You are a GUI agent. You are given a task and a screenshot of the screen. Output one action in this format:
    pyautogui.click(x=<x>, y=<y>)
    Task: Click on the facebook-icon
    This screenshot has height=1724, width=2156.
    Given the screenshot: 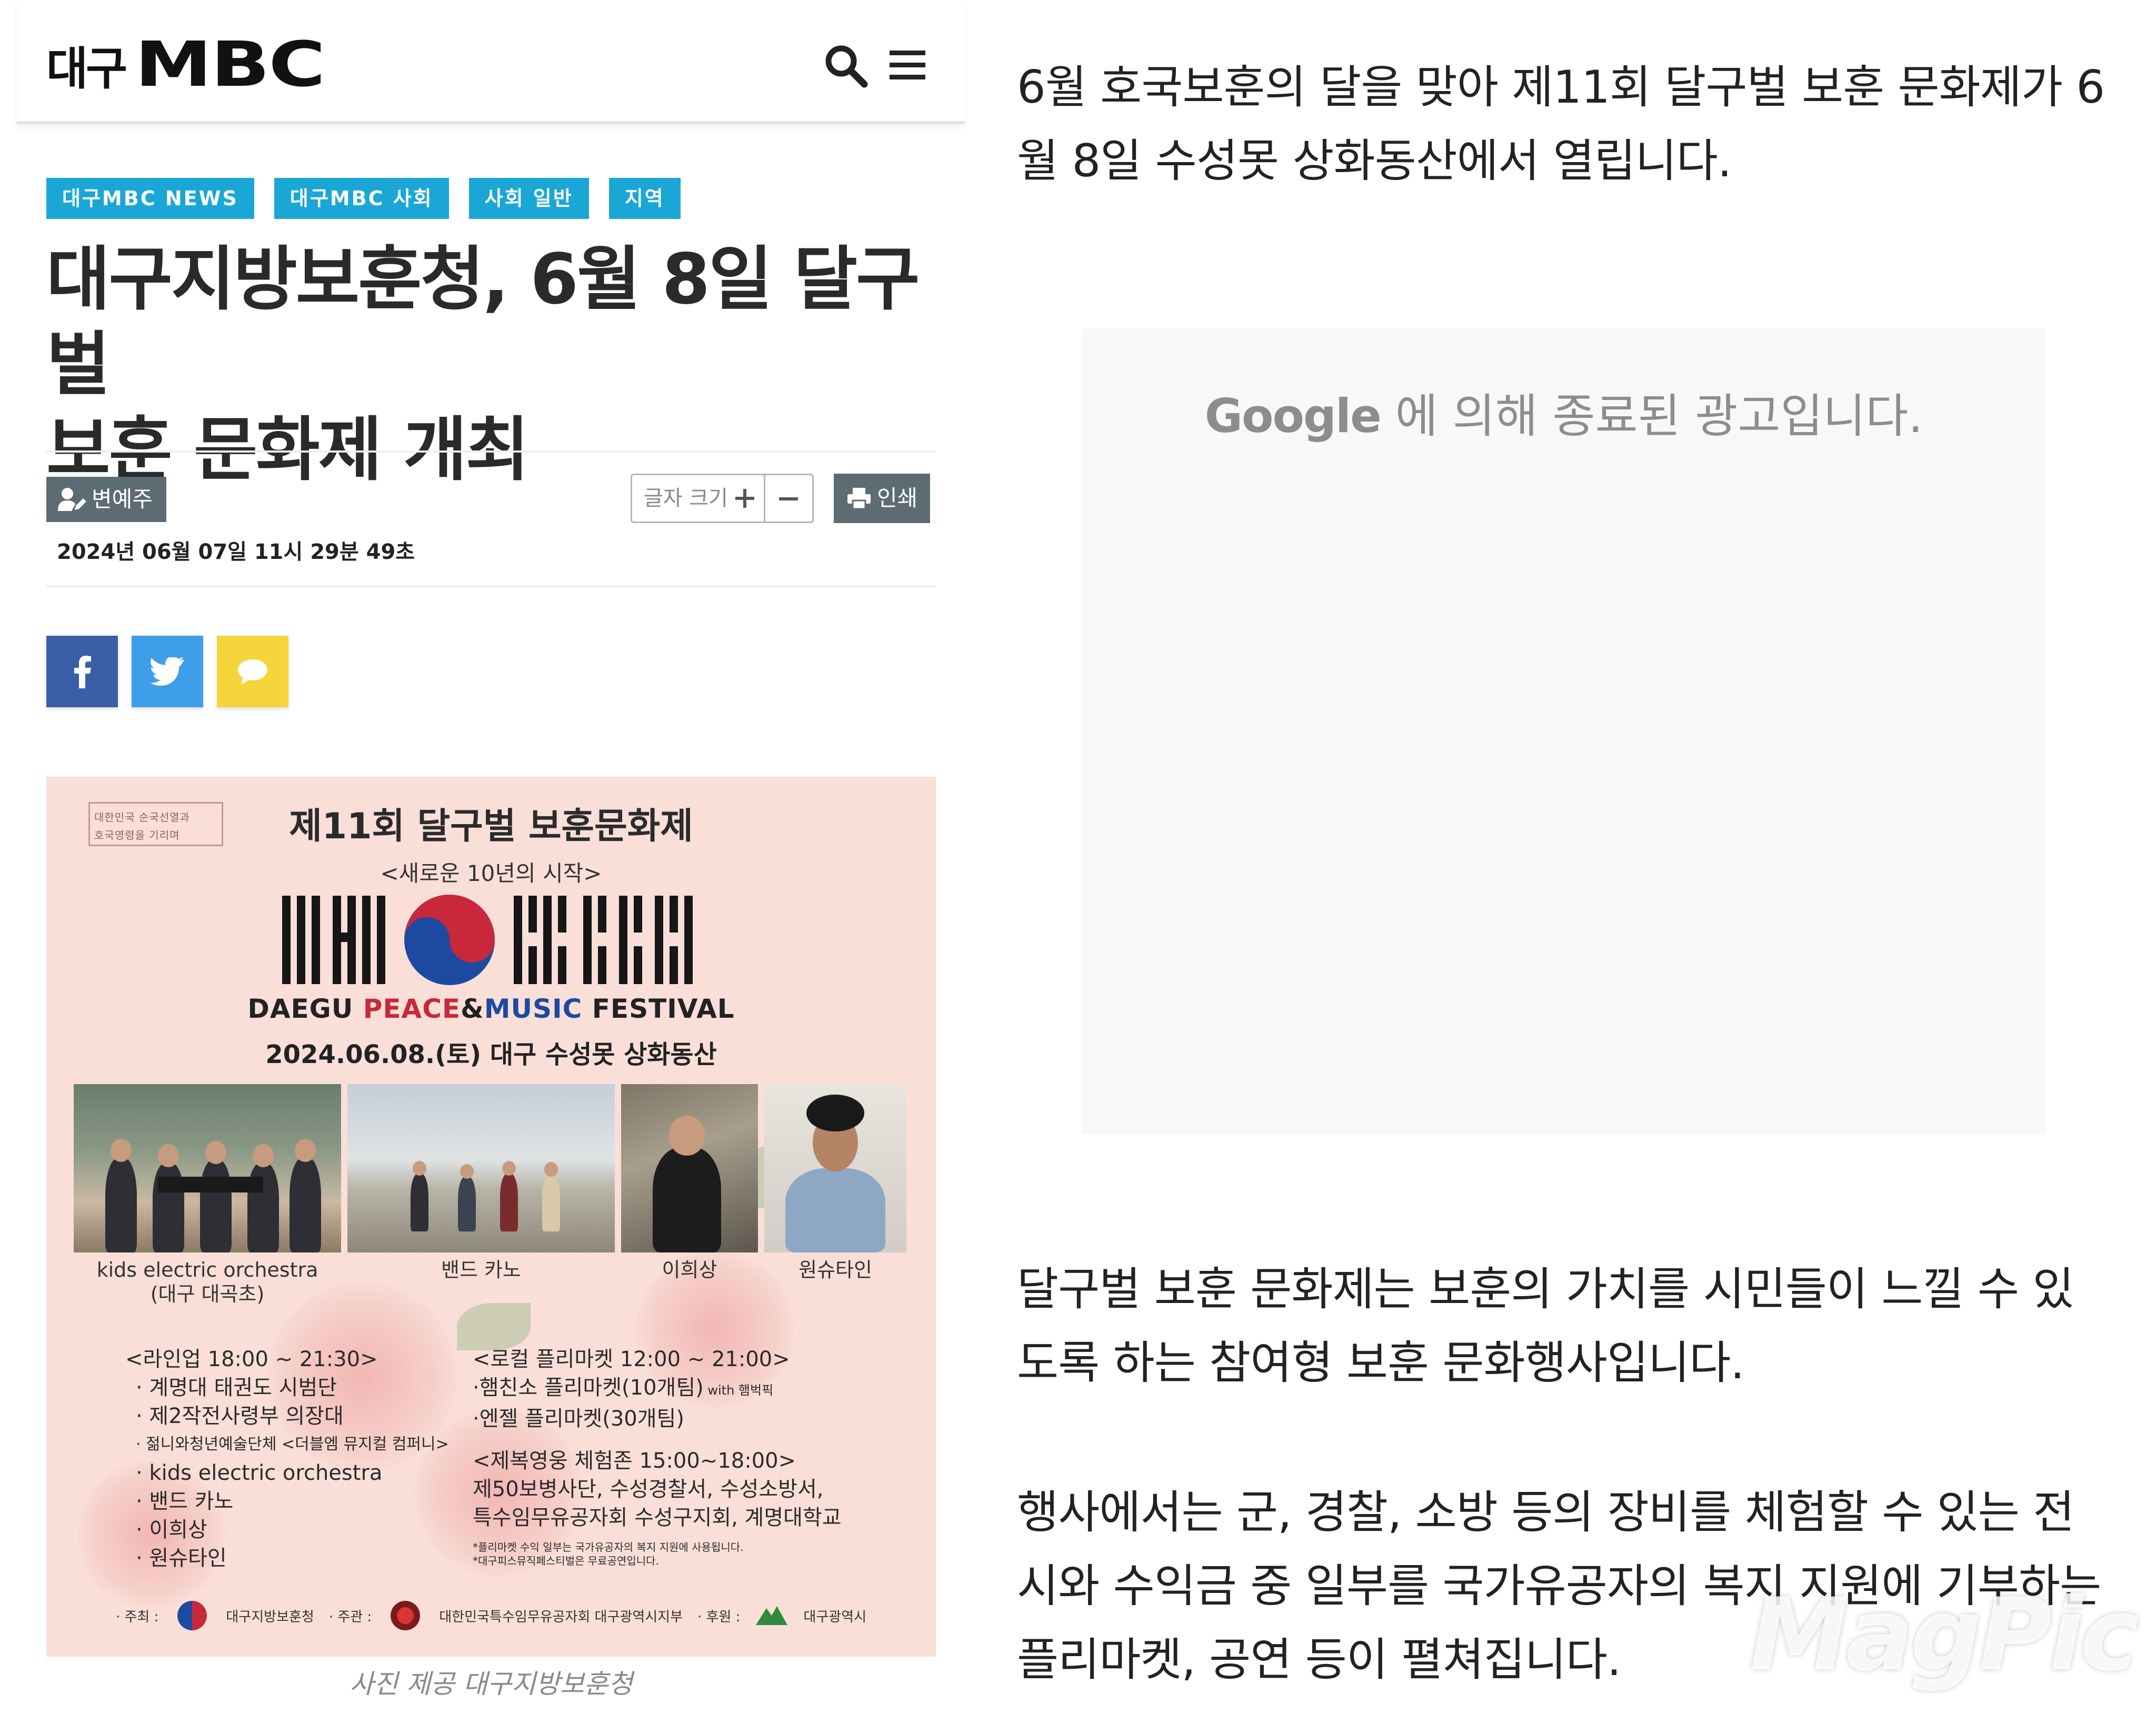 What is the action you would take?
    pyautogui.click(x=82, y=672)
    